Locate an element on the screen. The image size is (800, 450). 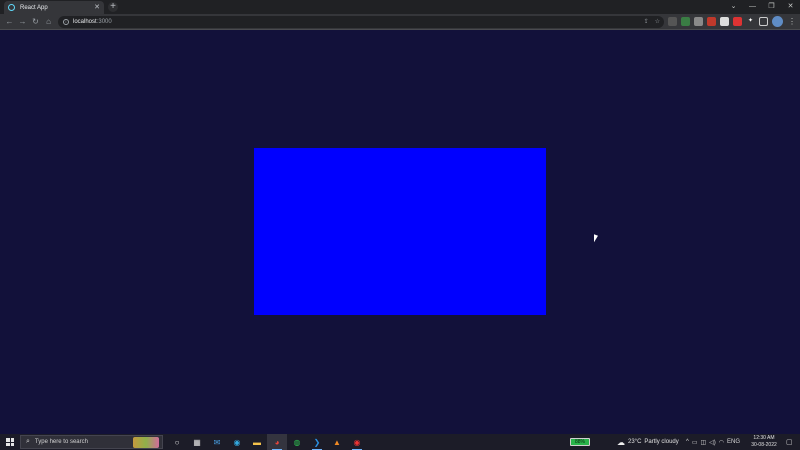
extensions-bar: ✦ is located at coordinates (718, 21).